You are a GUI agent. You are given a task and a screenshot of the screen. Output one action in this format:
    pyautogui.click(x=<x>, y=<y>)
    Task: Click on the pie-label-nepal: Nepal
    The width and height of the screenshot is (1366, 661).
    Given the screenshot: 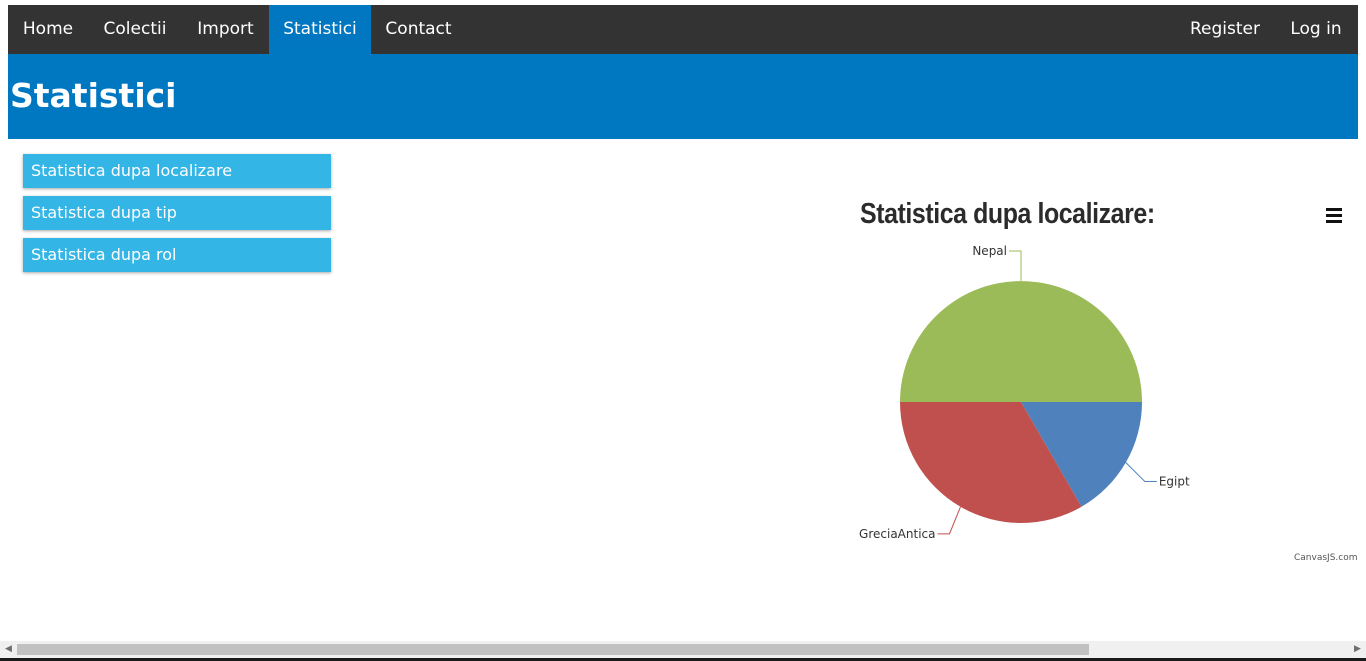 What is the action you would take?
    pyautogui.click(x=989, y=251)
    